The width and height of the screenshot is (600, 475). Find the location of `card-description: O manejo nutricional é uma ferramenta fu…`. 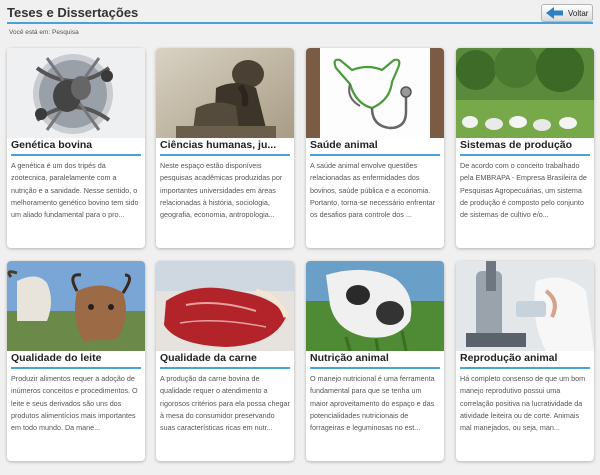

card-description: O manejo nutricional é uma ferramenta fu… is located at coordinates (372, 403).